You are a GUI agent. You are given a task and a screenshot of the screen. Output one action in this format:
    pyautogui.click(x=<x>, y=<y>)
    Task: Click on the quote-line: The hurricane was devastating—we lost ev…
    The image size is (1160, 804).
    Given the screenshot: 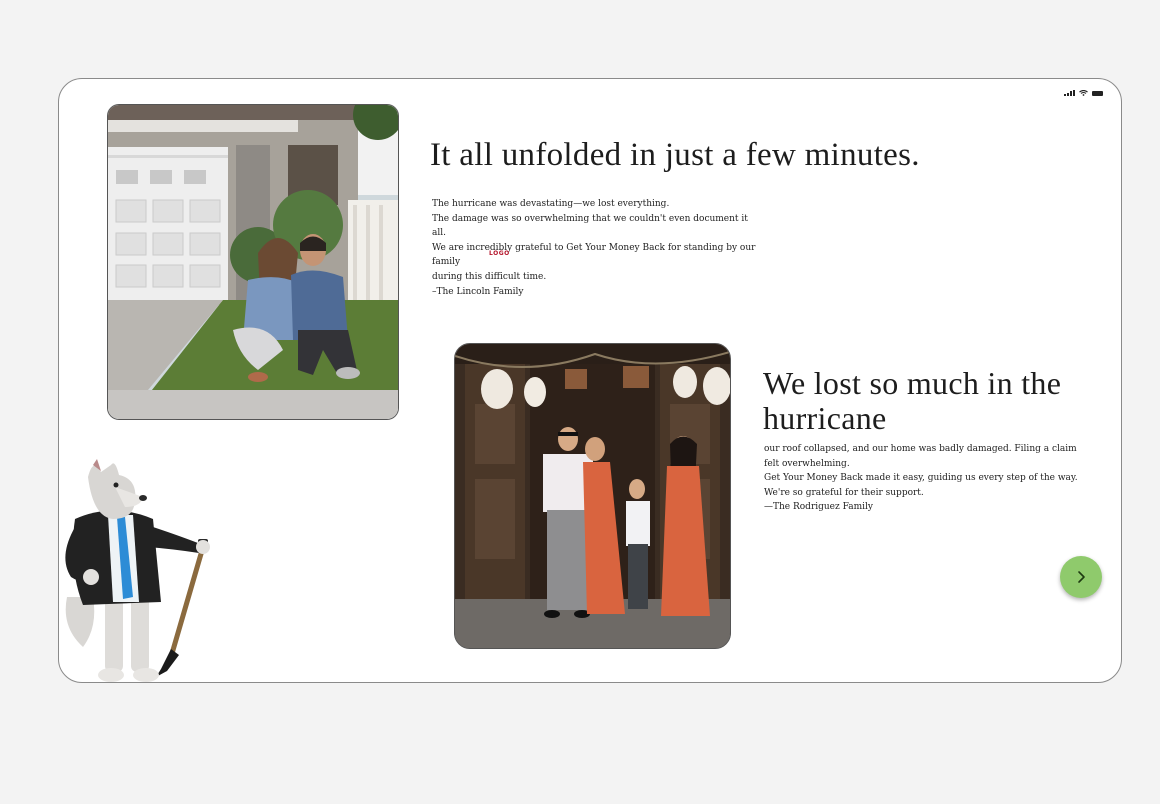 What is the action you would take?
    pyautogui.click(x=551, y=204)
    